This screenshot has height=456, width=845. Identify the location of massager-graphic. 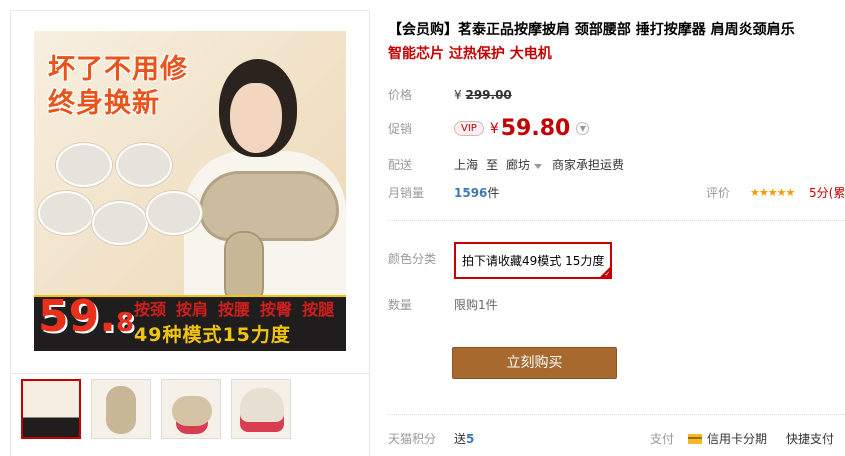
(269, 206).